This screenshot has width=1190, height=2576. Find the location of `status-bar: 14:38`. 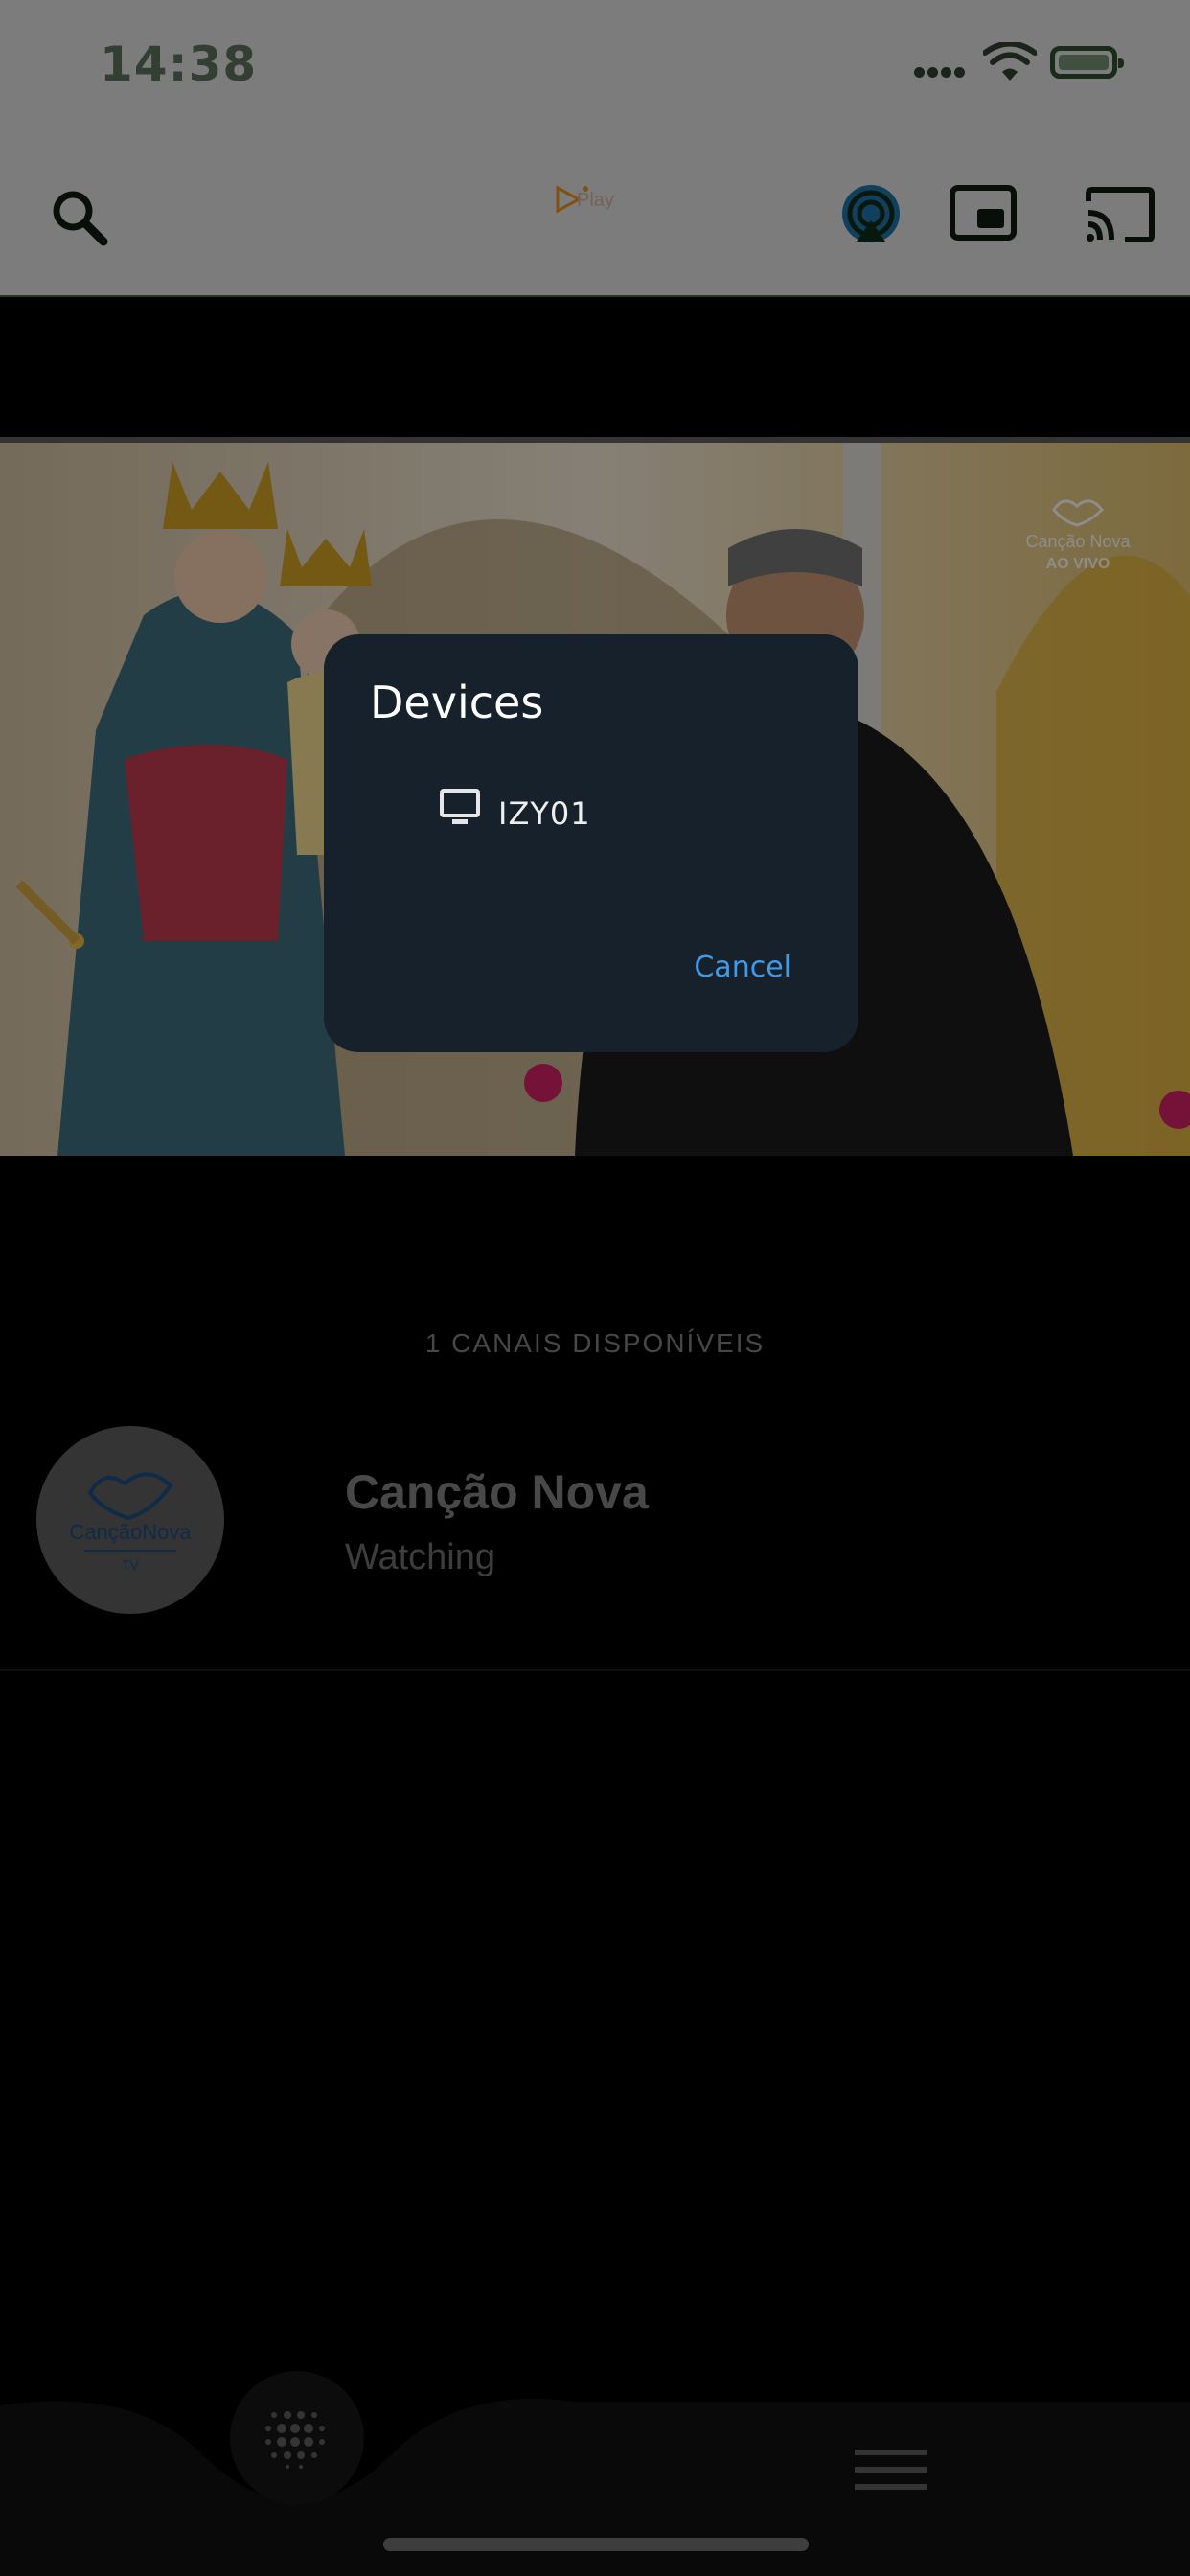

status-bar: 14:38 is located at coordinates (595, 72).